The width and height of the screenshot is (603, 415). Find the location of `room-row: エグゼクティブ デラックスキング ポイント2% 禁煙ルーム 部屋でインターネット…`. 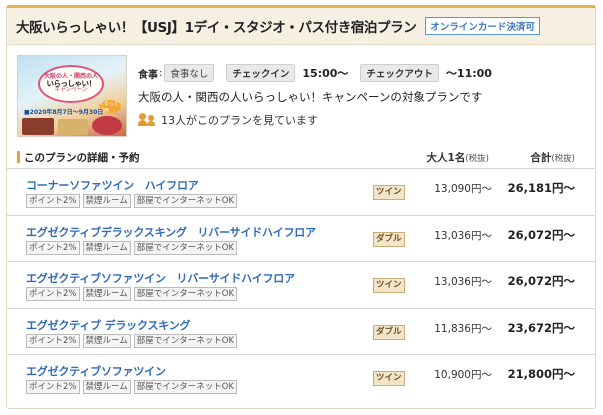

room-row: エグゼクティブ デラックスキング ポイント2% 禁煙ルーム 部屋でインターネット… is located at coordinates (301, 332).